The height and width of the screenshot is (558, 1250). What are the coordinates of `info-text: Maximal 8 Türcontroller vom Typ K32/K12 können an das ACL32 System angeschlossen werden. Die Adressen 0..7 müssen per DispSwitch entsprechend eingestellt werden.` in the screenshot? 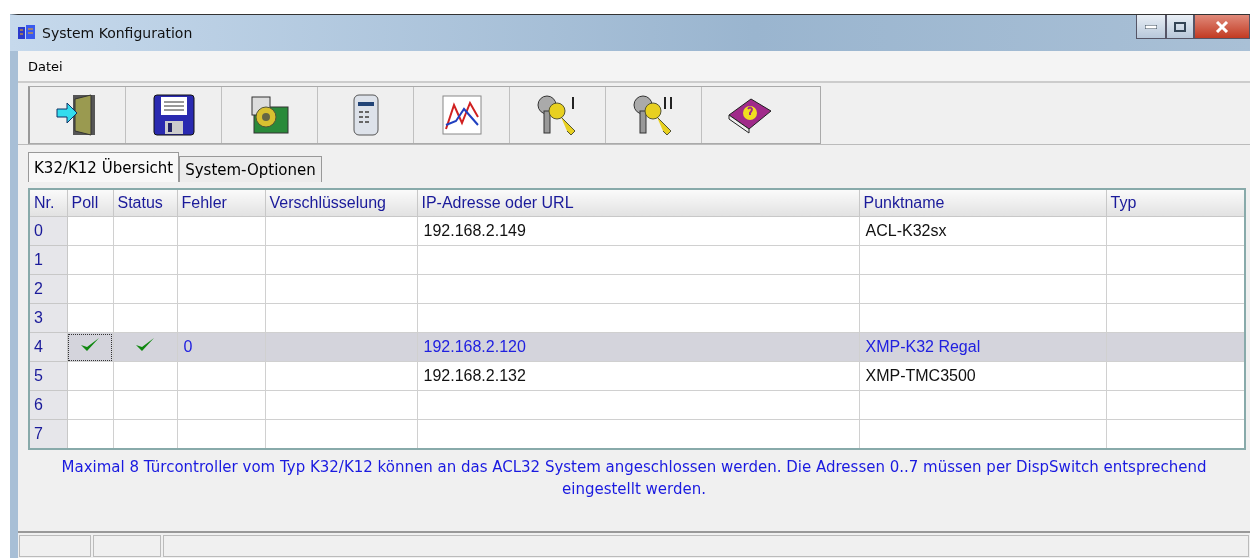 It's located at (634, 478).